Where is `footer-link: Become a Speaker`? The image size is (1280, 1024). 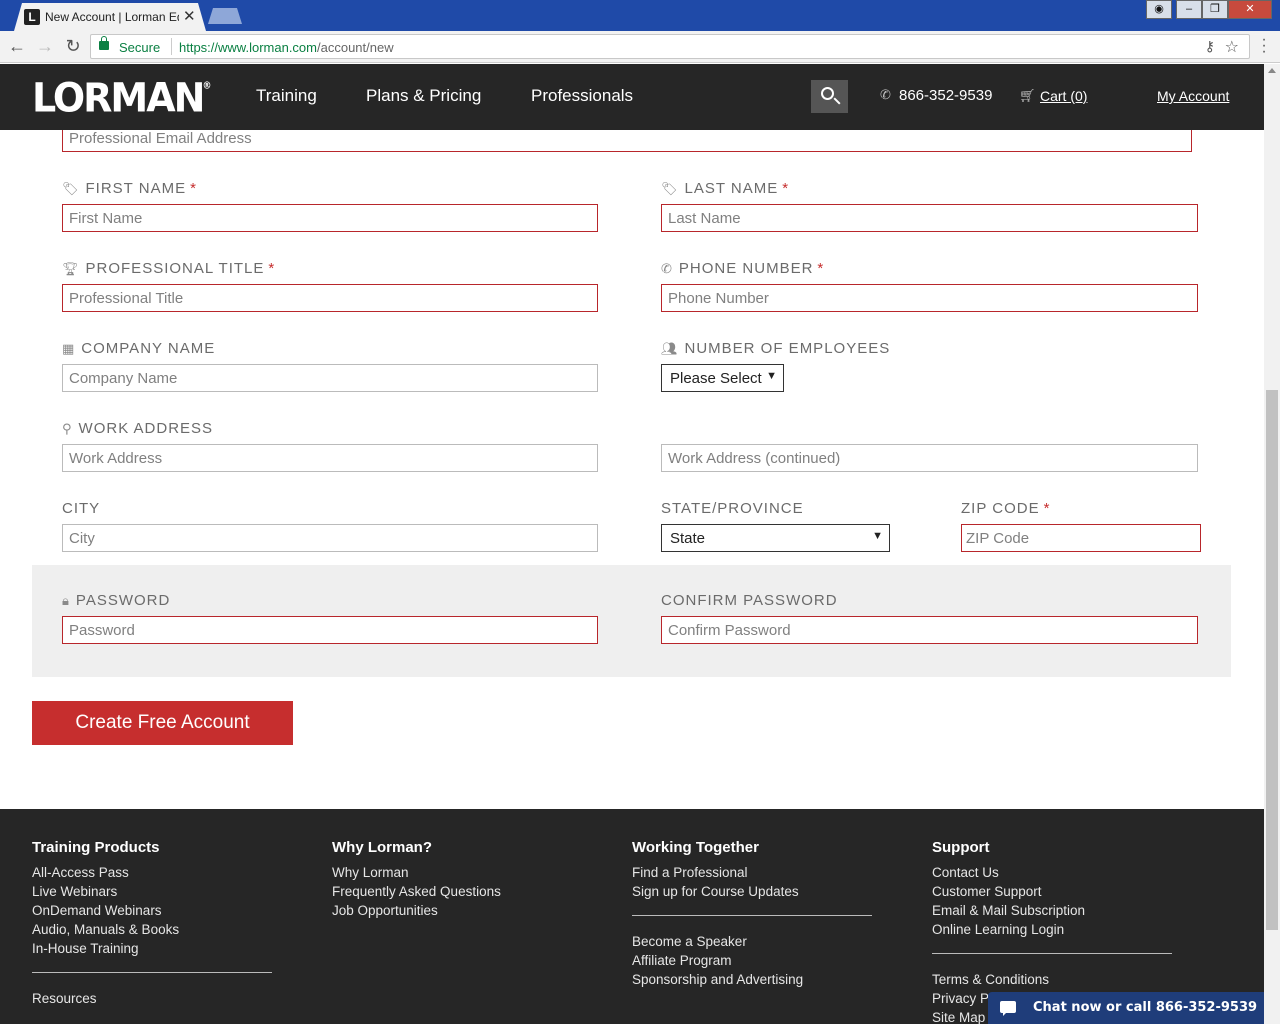
footer-link: Become a Speaker is located at coordinates (752, 941).